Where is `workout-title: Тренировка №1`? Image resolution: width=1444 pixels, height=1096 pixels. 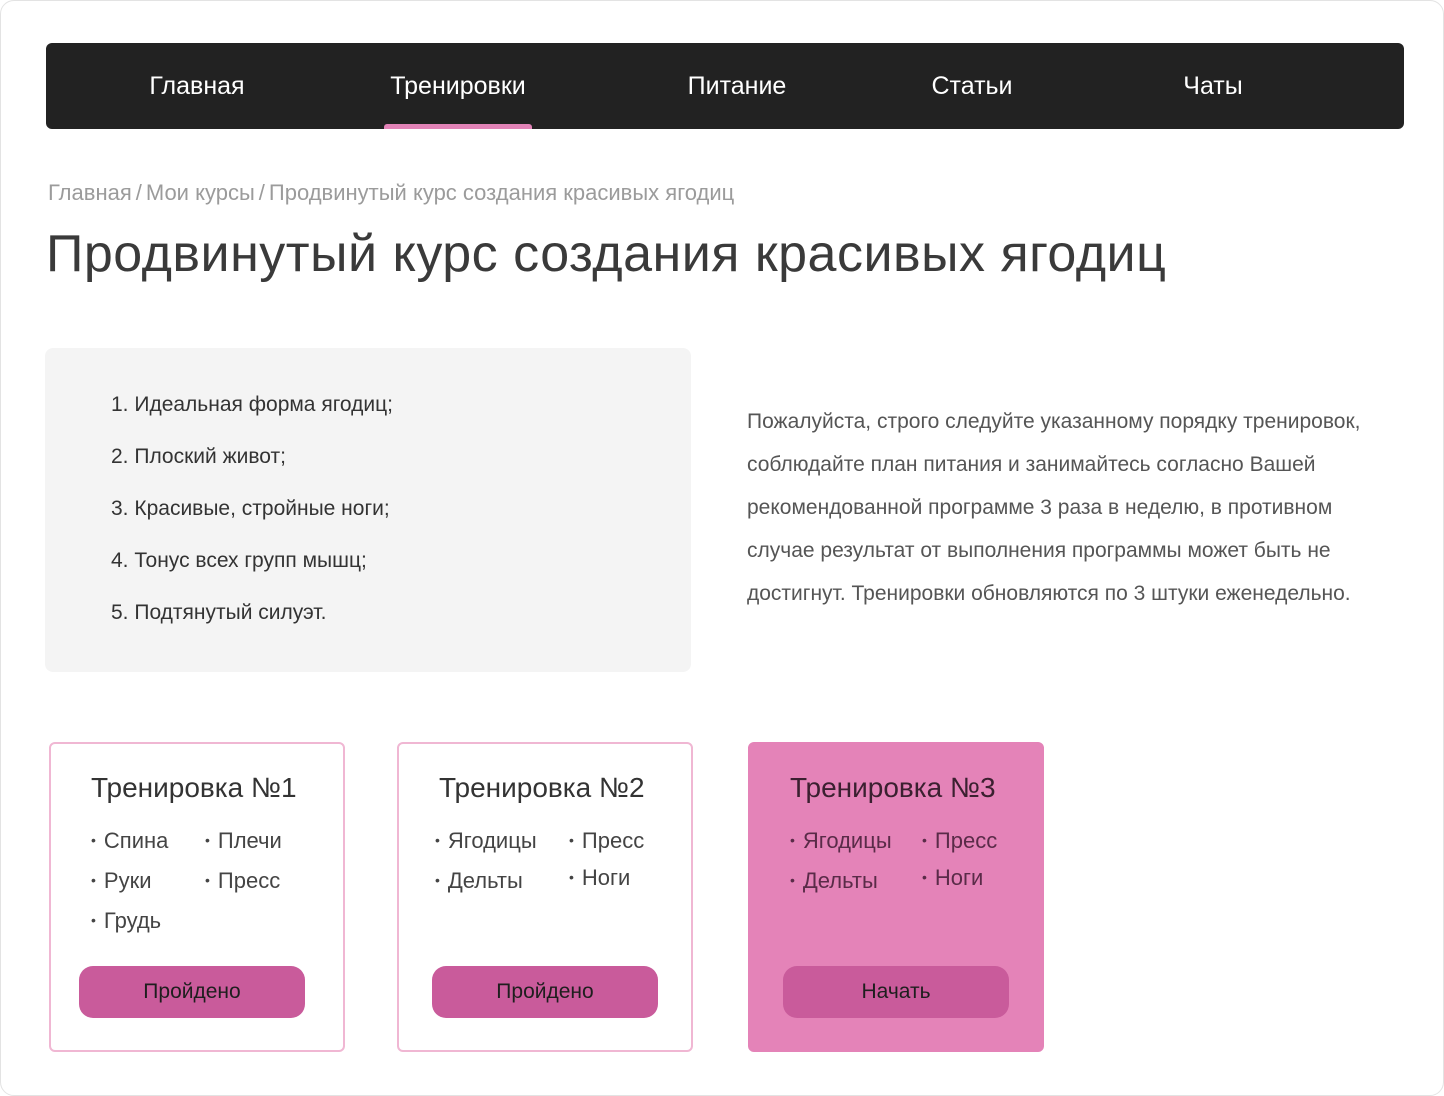
workout-title: Тренировка №1 is located at coordinates (194, 787).